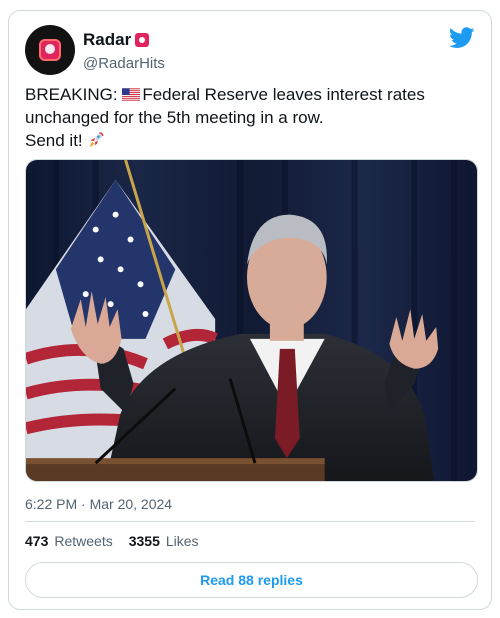 The image size is (500, 618). What do you see at coordinates (97, 140) in the screenshot?
I see `rocket-icon` at bounding box center [97, 140].